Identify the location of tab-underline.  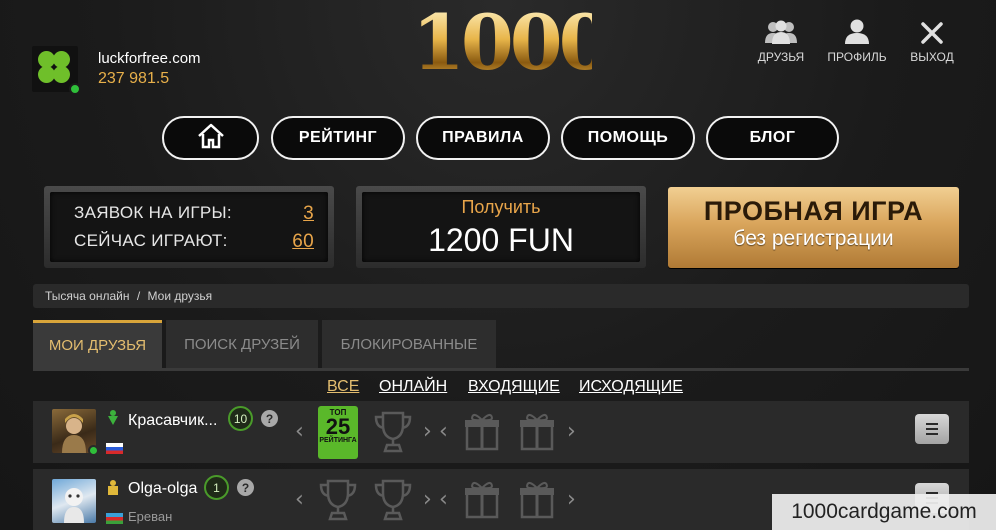
(501, 369).